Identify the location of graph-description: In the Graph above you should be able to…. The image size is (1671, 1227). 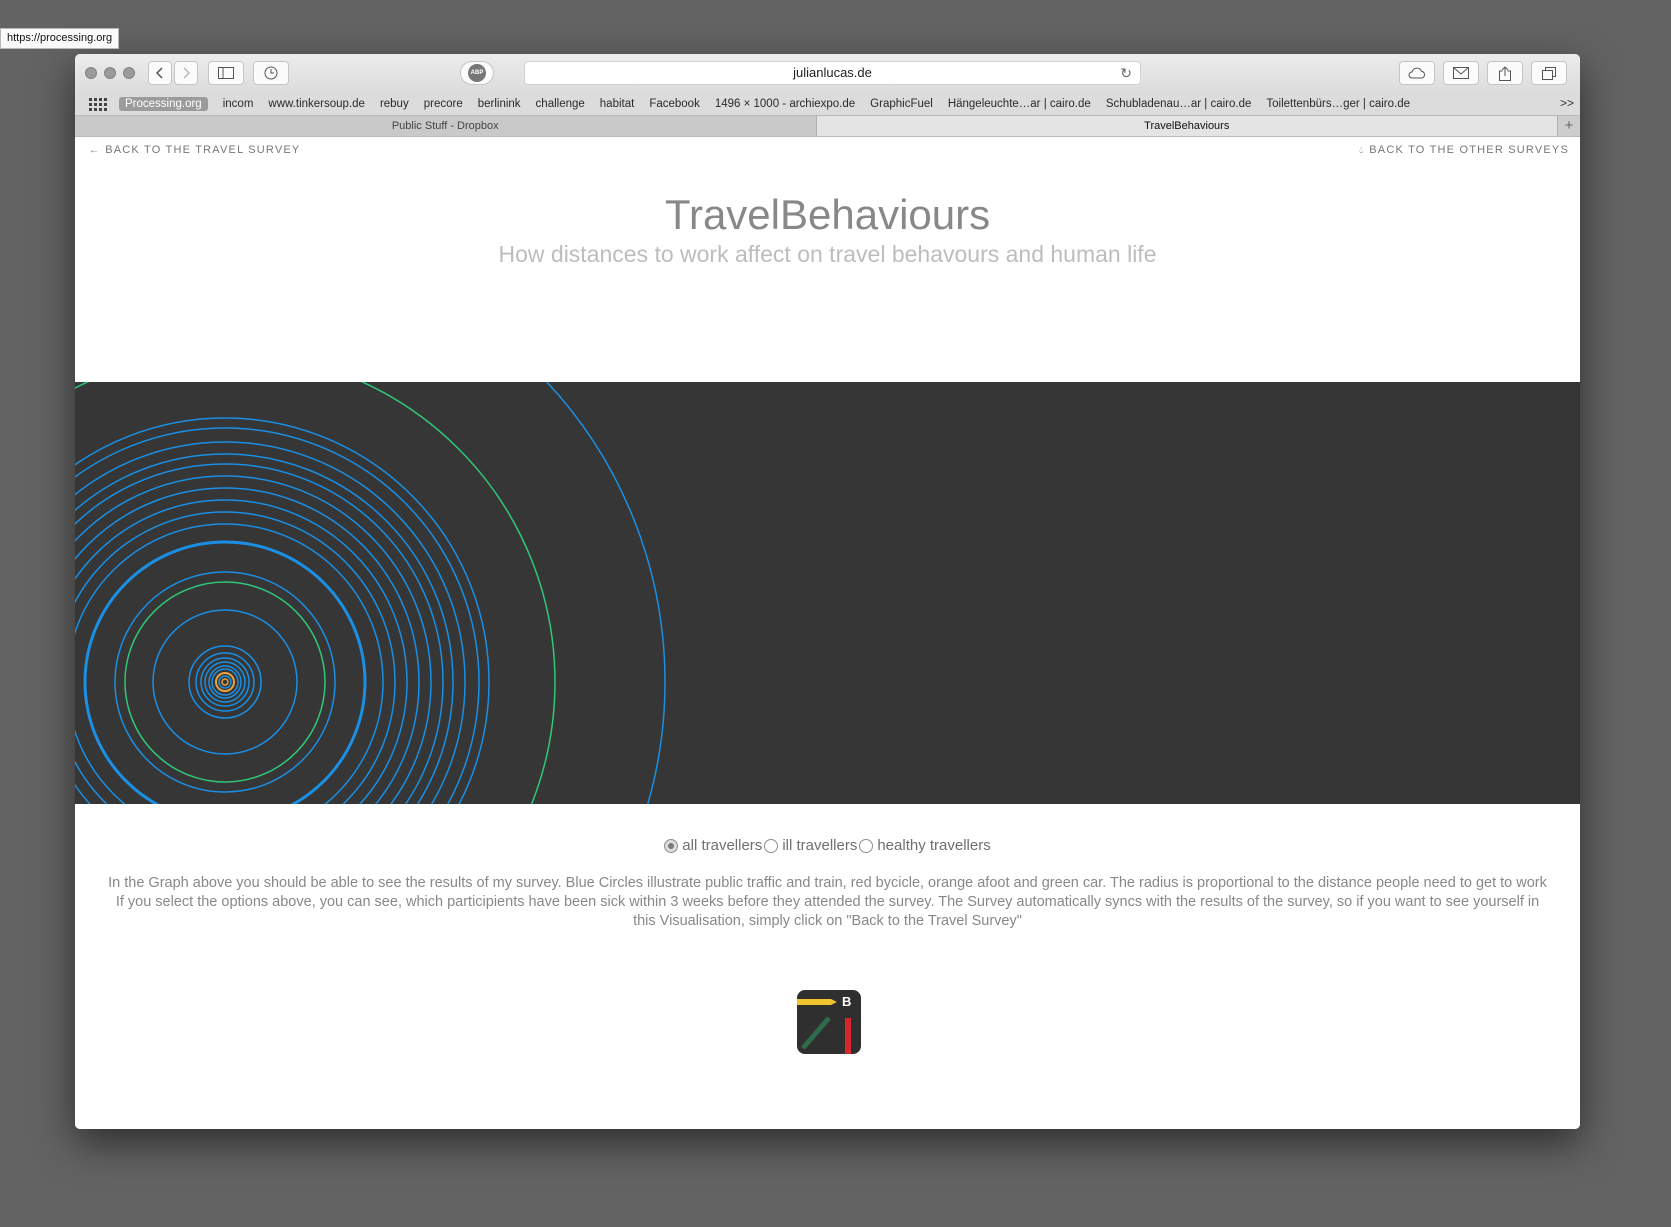
(827, 902).